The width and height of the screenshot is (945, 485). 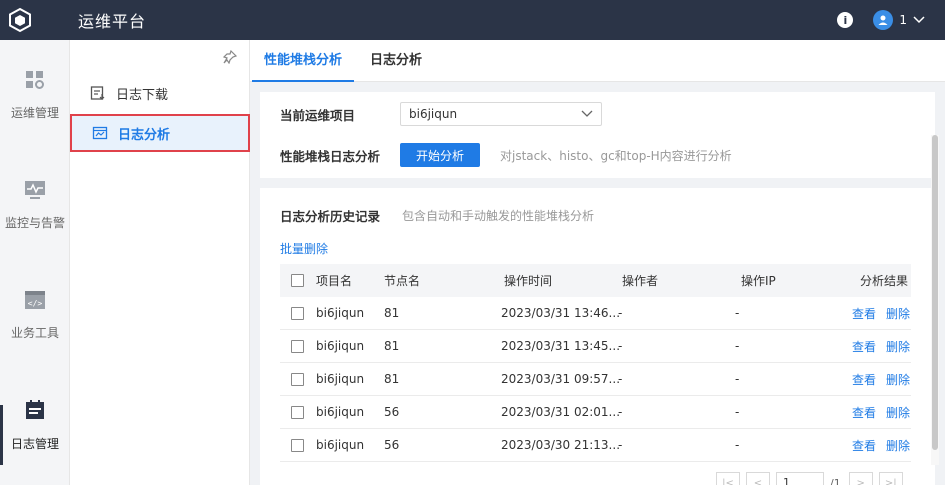 What do you see at coordinates (919, 20) in the screenshot?
I see `chevron-down-icon` at bounding box center [919, 20].